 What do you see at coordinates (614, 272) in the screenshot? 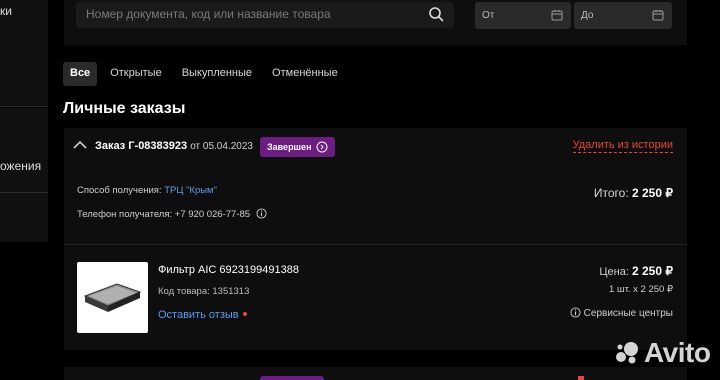
I see `price-label: Цена:` at bounding box center [614, 272].